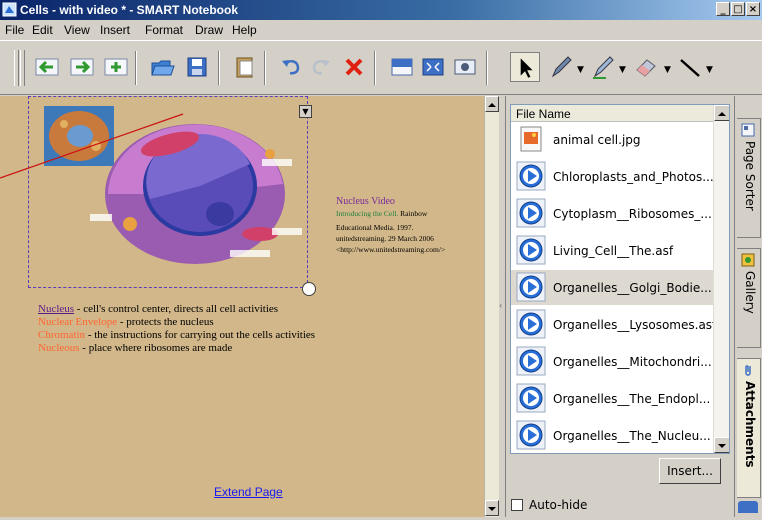  What do you see at coordinates (402, 67) in the screenshot?
I see `screen-shade-button` at bounding box center [402, 67].